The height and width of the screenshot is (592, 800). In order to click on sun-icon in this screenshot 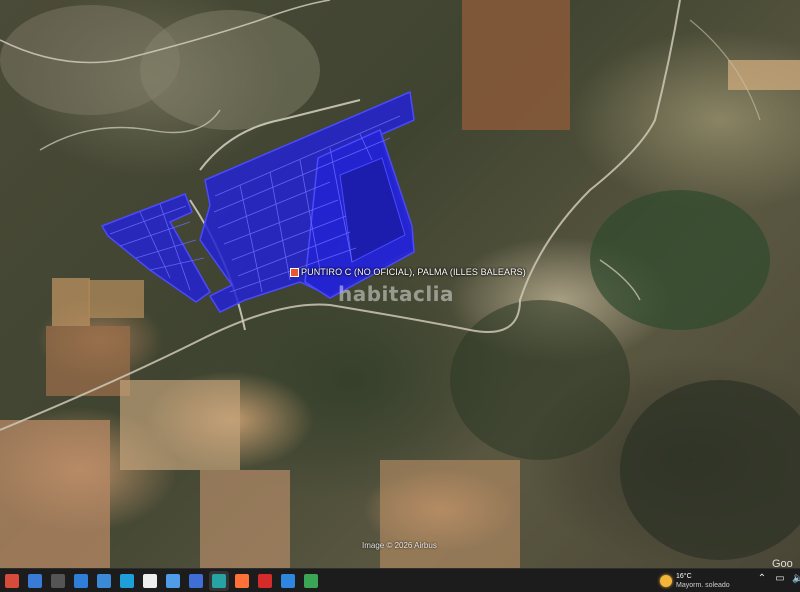, I will do `click(666, 581)`.